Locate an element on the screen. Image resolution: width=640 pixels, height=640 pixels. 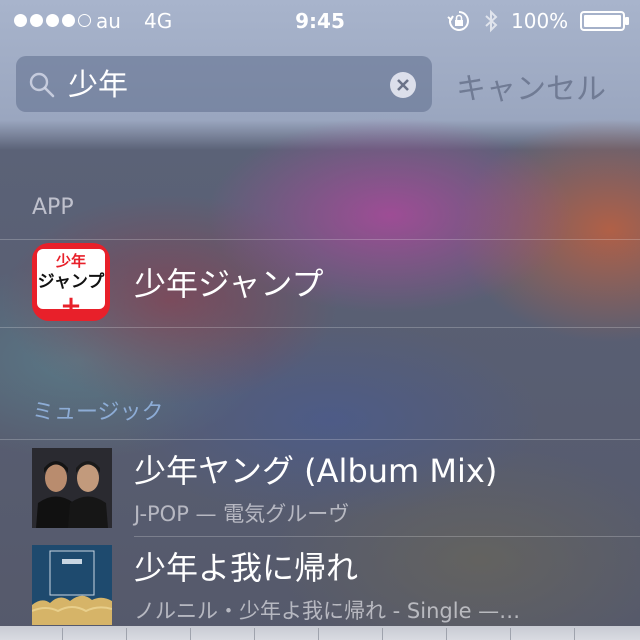
search-icon is located at coordinates (42, 85).